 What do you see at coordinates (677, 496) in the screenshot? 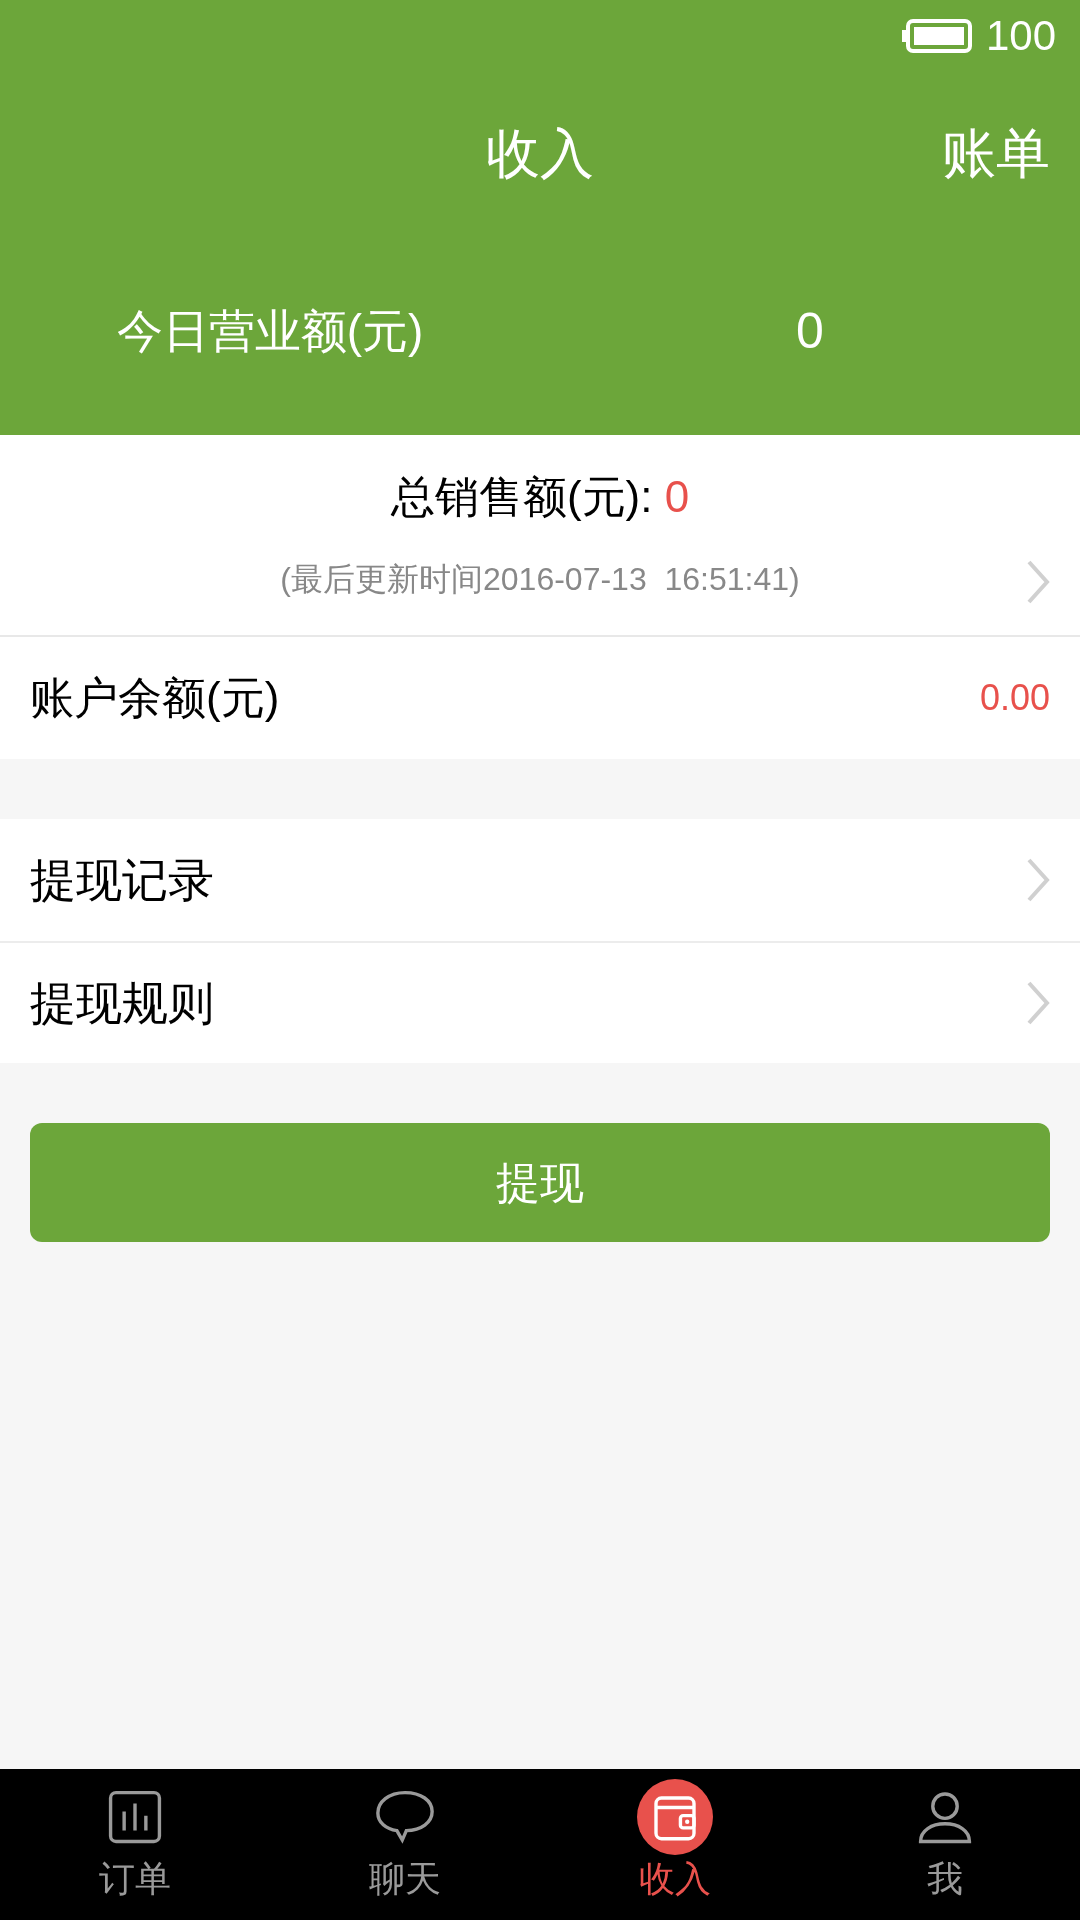
I see `total-sales-value: 0` at bounding box center [677, 496].